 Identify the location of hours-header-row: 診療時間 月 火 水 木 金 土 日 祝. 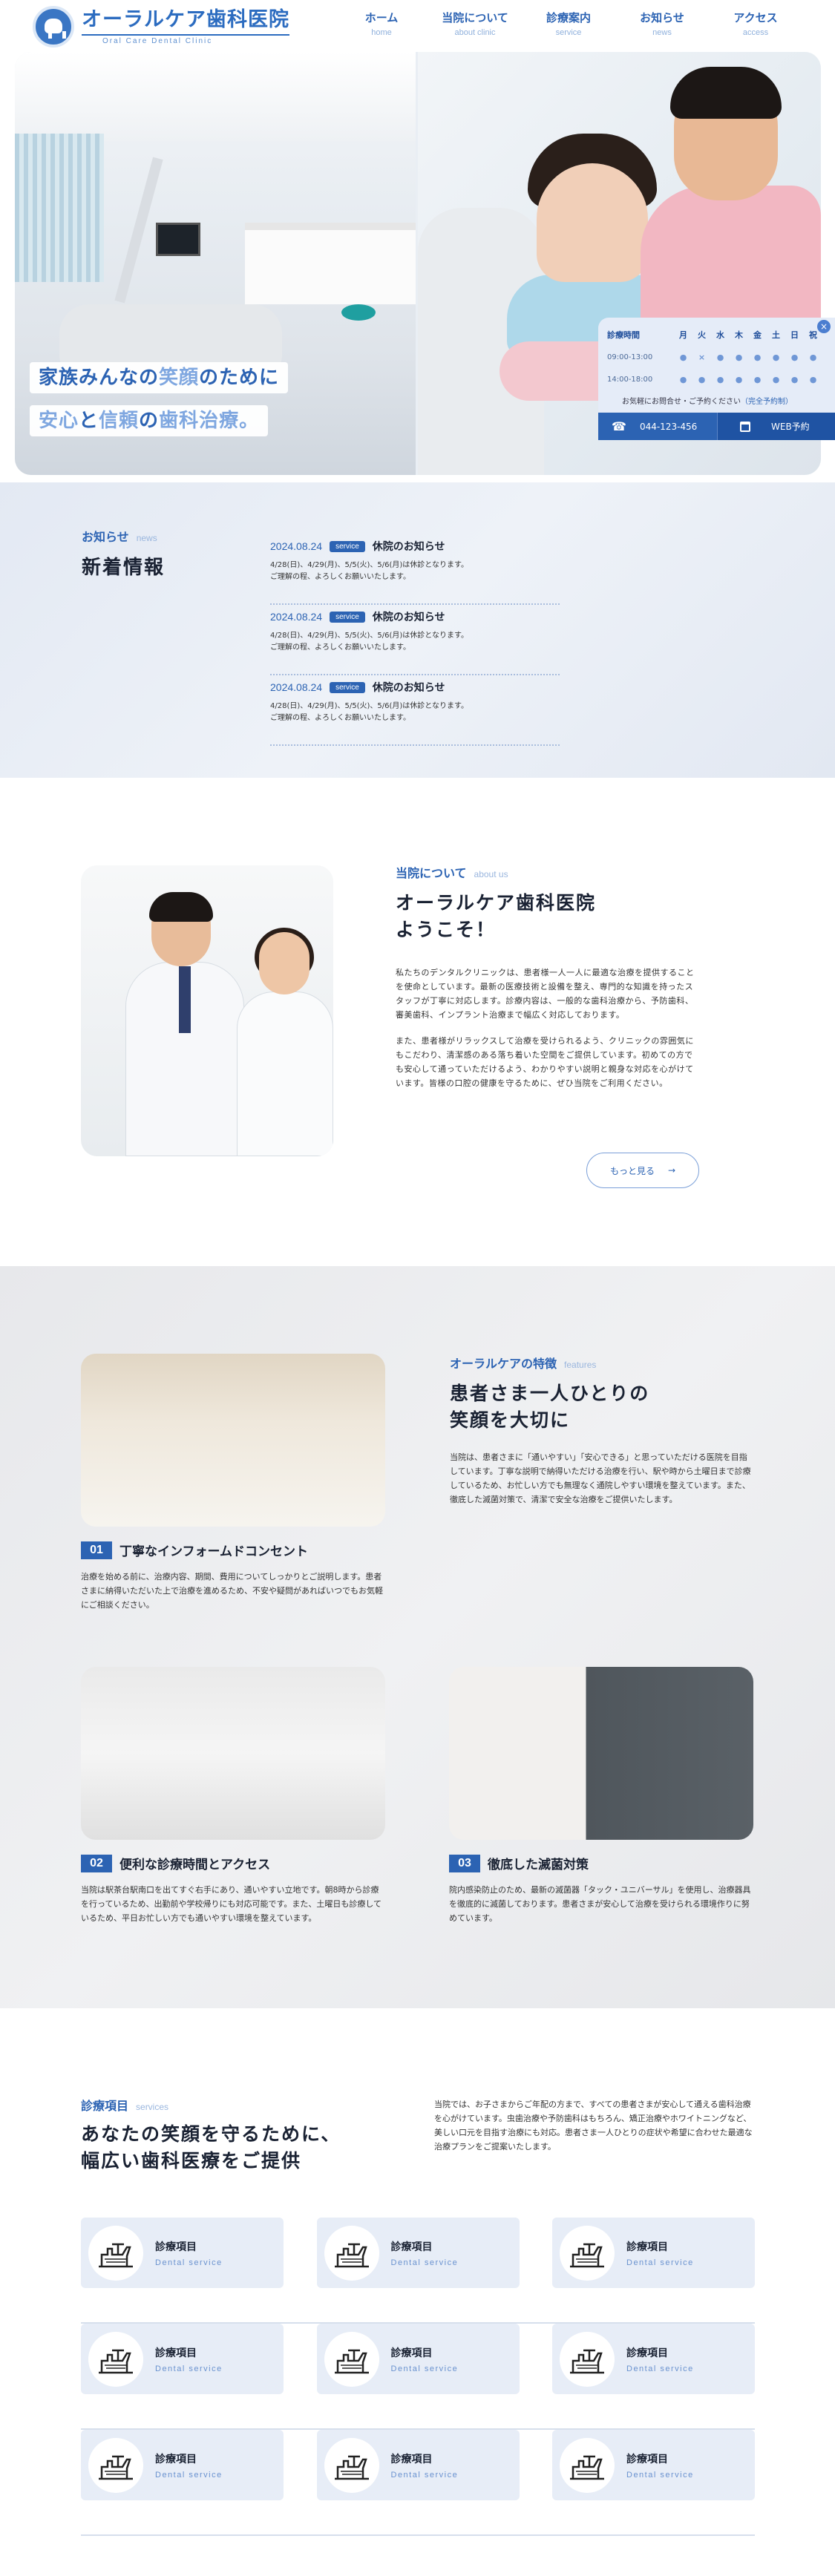
(717, 335).